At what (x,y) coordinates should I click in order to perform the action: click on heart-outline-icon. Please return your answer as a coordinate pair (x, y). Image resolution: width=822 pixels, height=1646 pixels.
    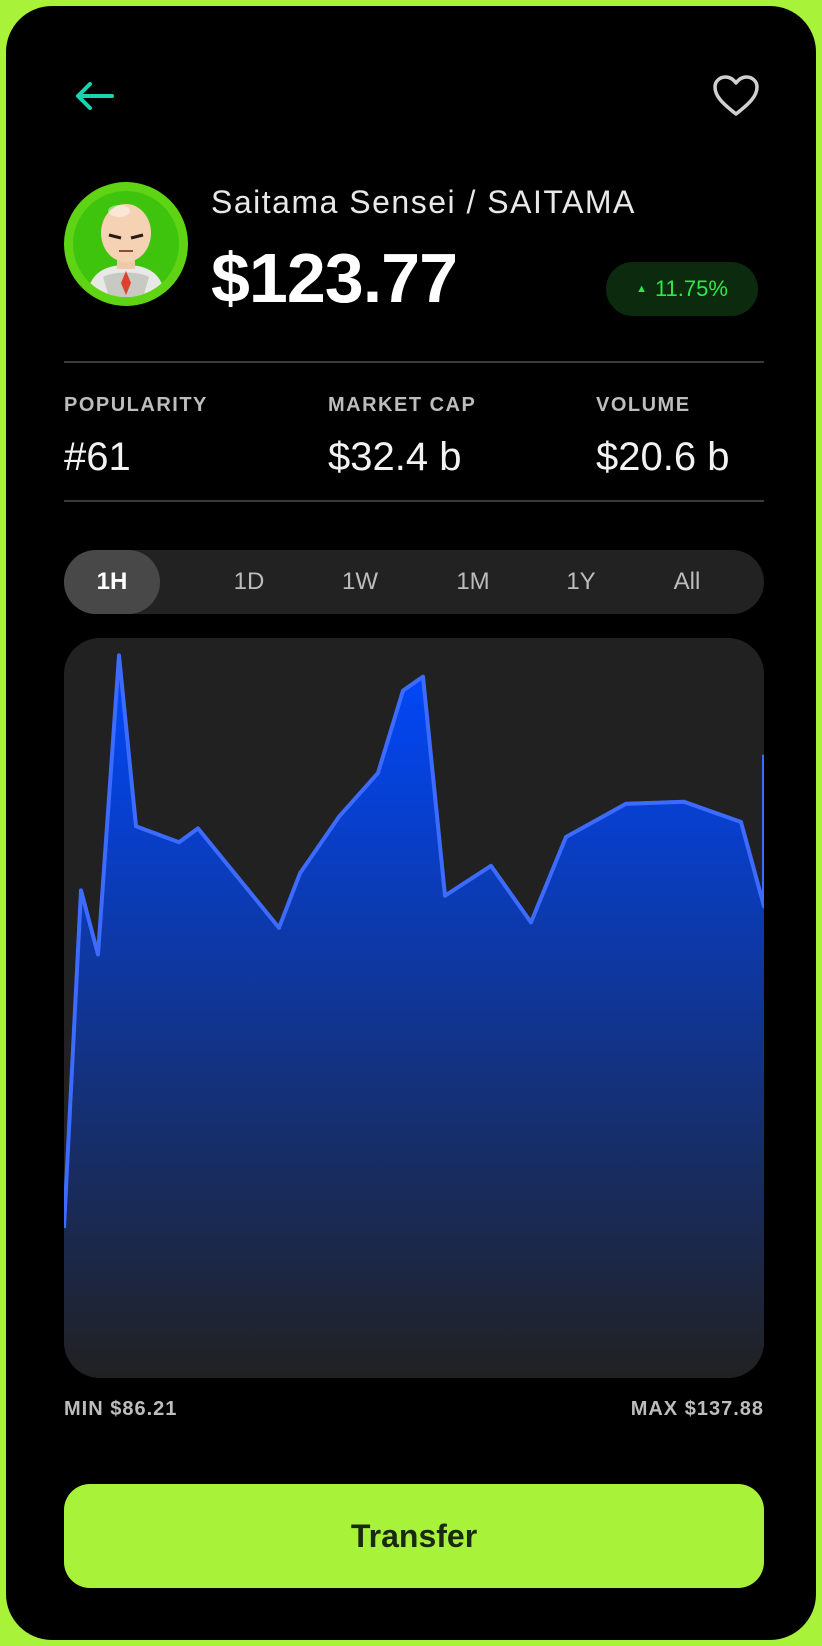
    Looking at the image, I should click on (736, 95).